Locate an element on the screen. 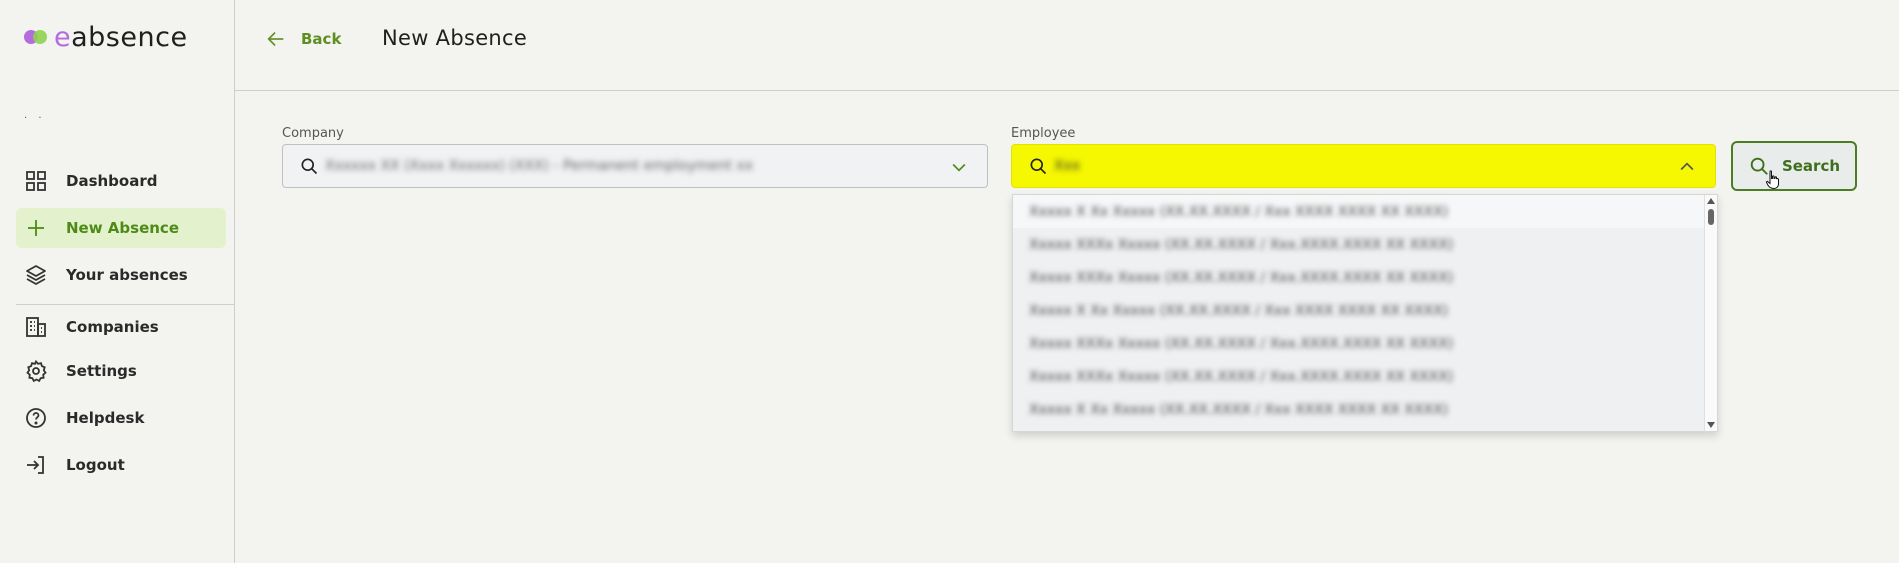  dropdown-scrollbar is located at coordinates (1710, 313).